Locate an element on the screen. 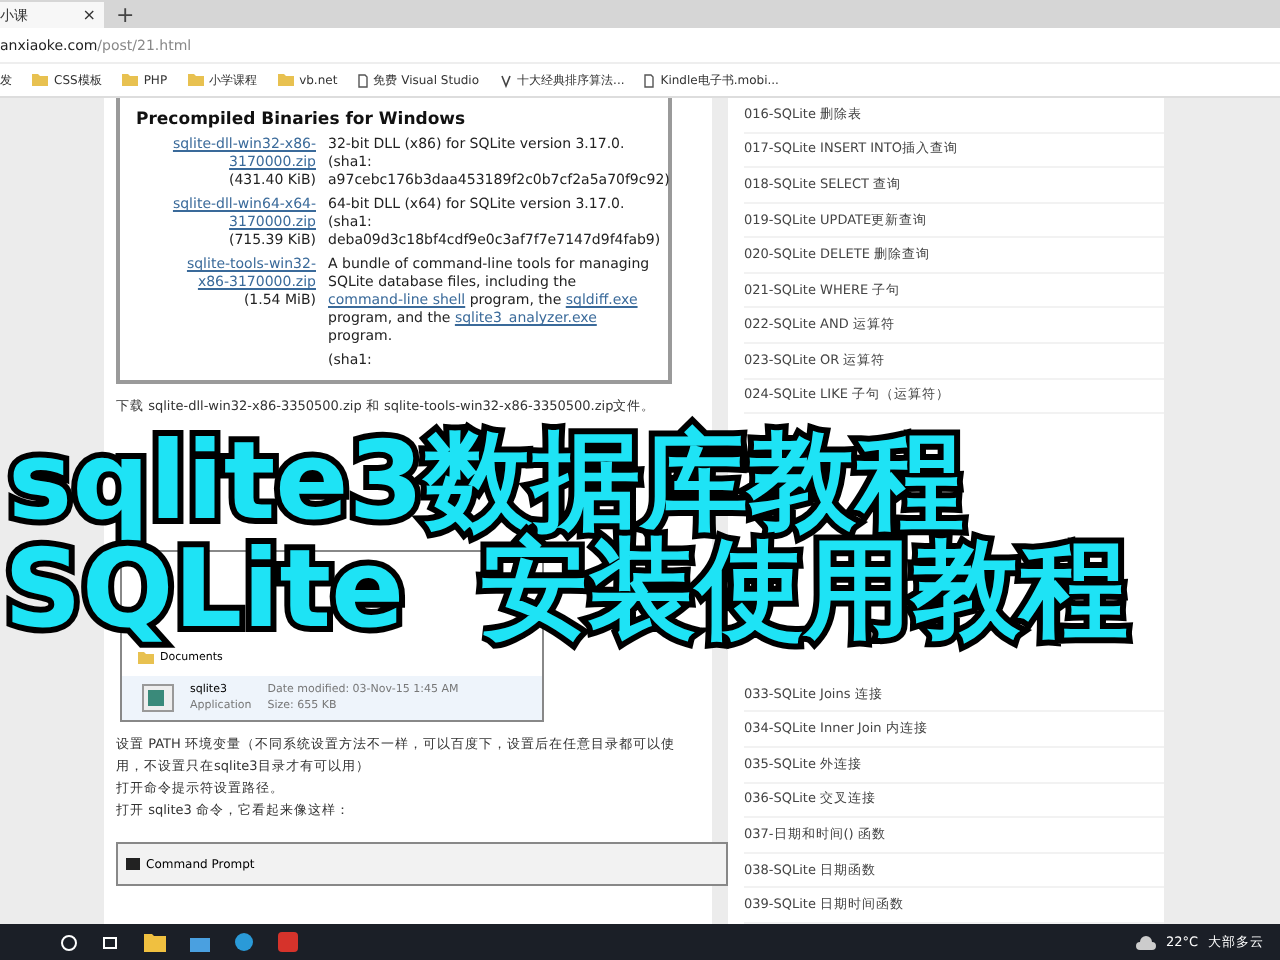  browser-icon is located at coordinates (244, 942).